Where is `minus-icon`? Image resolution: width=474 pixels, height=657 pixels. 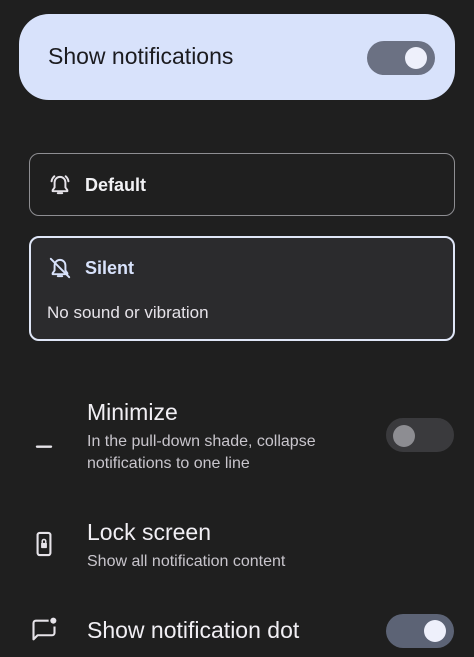 minus-icon is located at coordinates (44, 446).